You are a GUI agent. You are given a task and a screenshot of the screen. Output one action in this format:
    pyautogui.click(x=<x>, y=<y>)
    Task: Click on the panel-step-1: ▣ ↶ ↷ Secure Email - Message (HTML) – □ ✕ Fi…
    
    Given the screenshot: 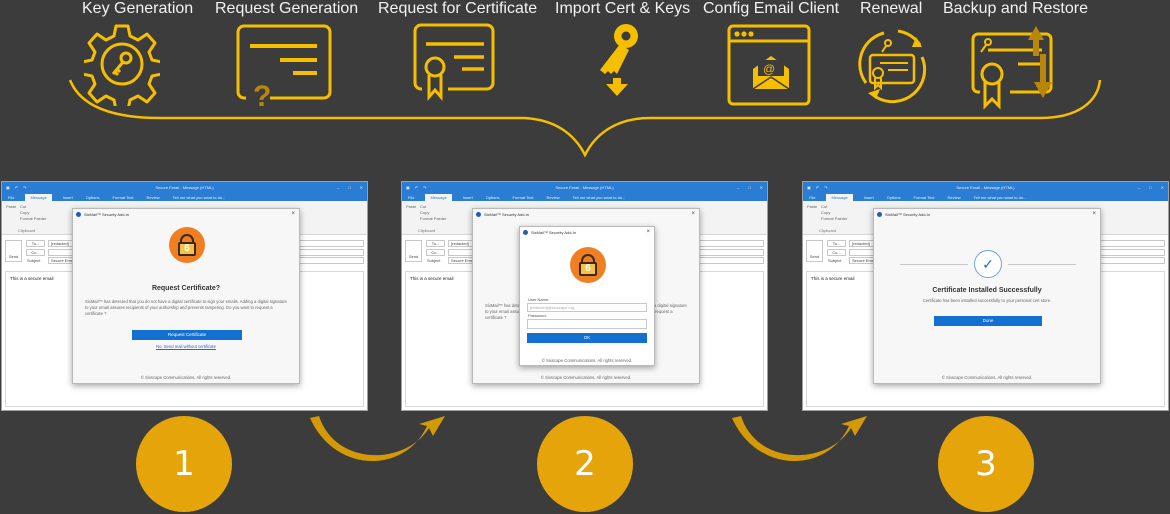 What is the action you would take?
    pyautogui.click(x=184, y=296)
    